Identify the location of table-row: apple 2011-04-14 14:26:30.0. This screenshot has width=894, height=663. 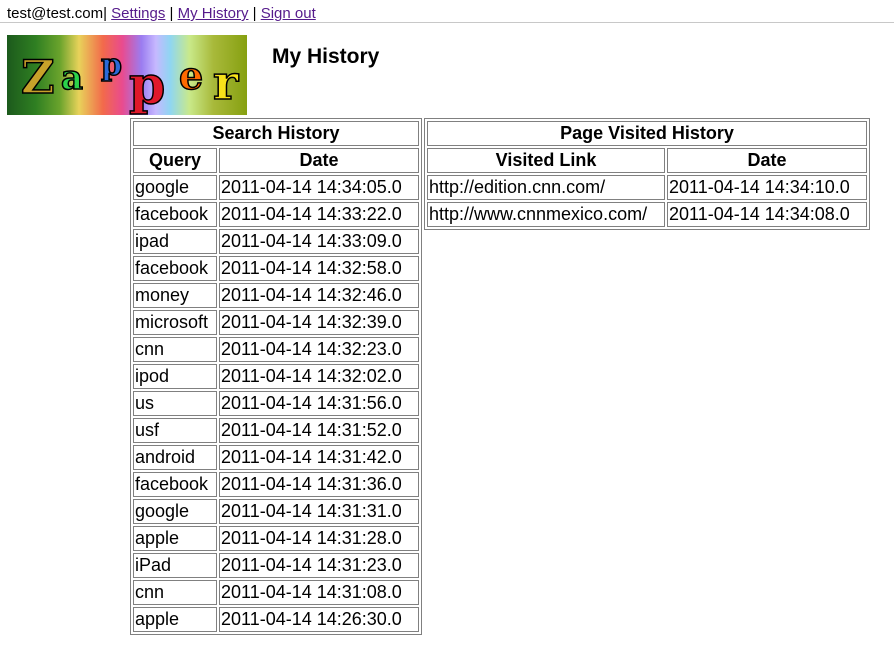
(276, 619).